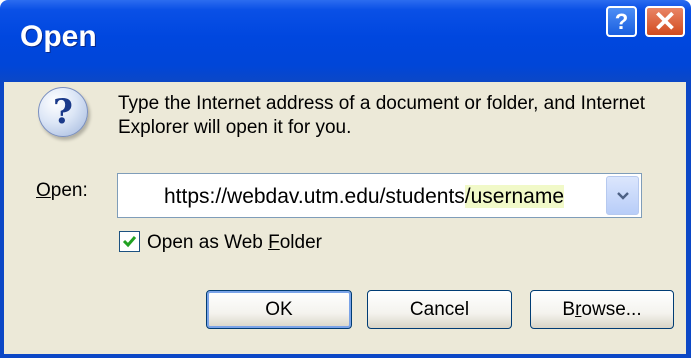 This screenshot has height=358, width=691. I want to click on cancel-button: Cancel, so click(439, 309).